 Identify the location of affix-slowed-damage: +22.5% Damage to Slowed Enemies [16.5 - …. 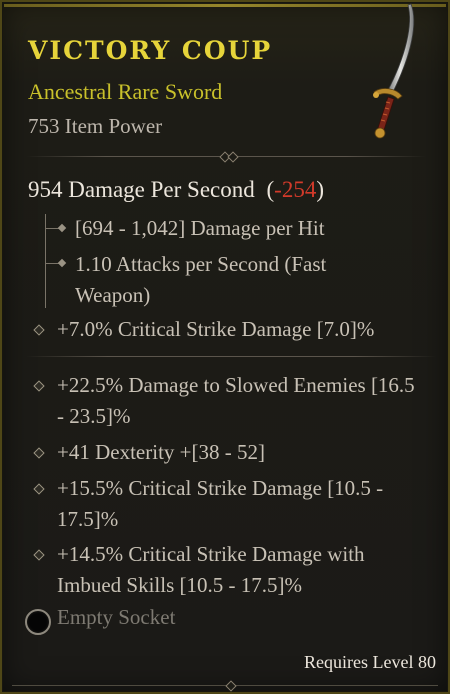
(236, 400).